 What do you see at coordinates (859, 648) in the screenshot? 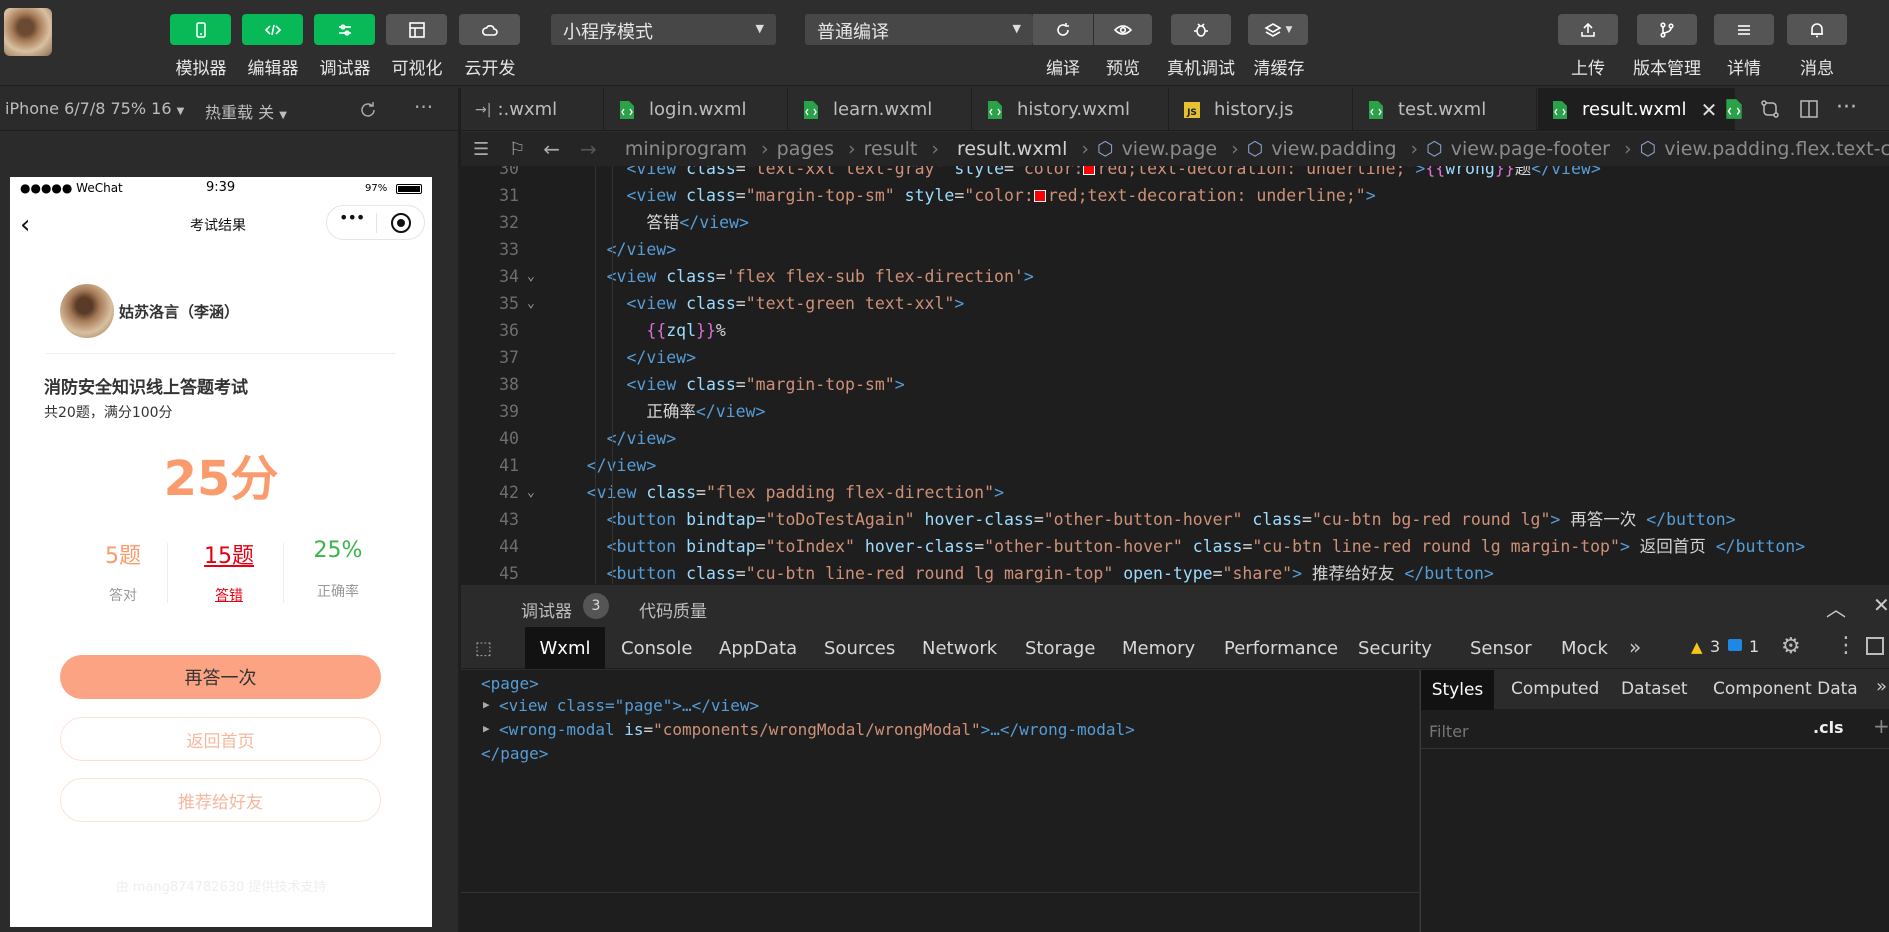
I see `tab-sources: Sources` at bounding box center [859, 648].